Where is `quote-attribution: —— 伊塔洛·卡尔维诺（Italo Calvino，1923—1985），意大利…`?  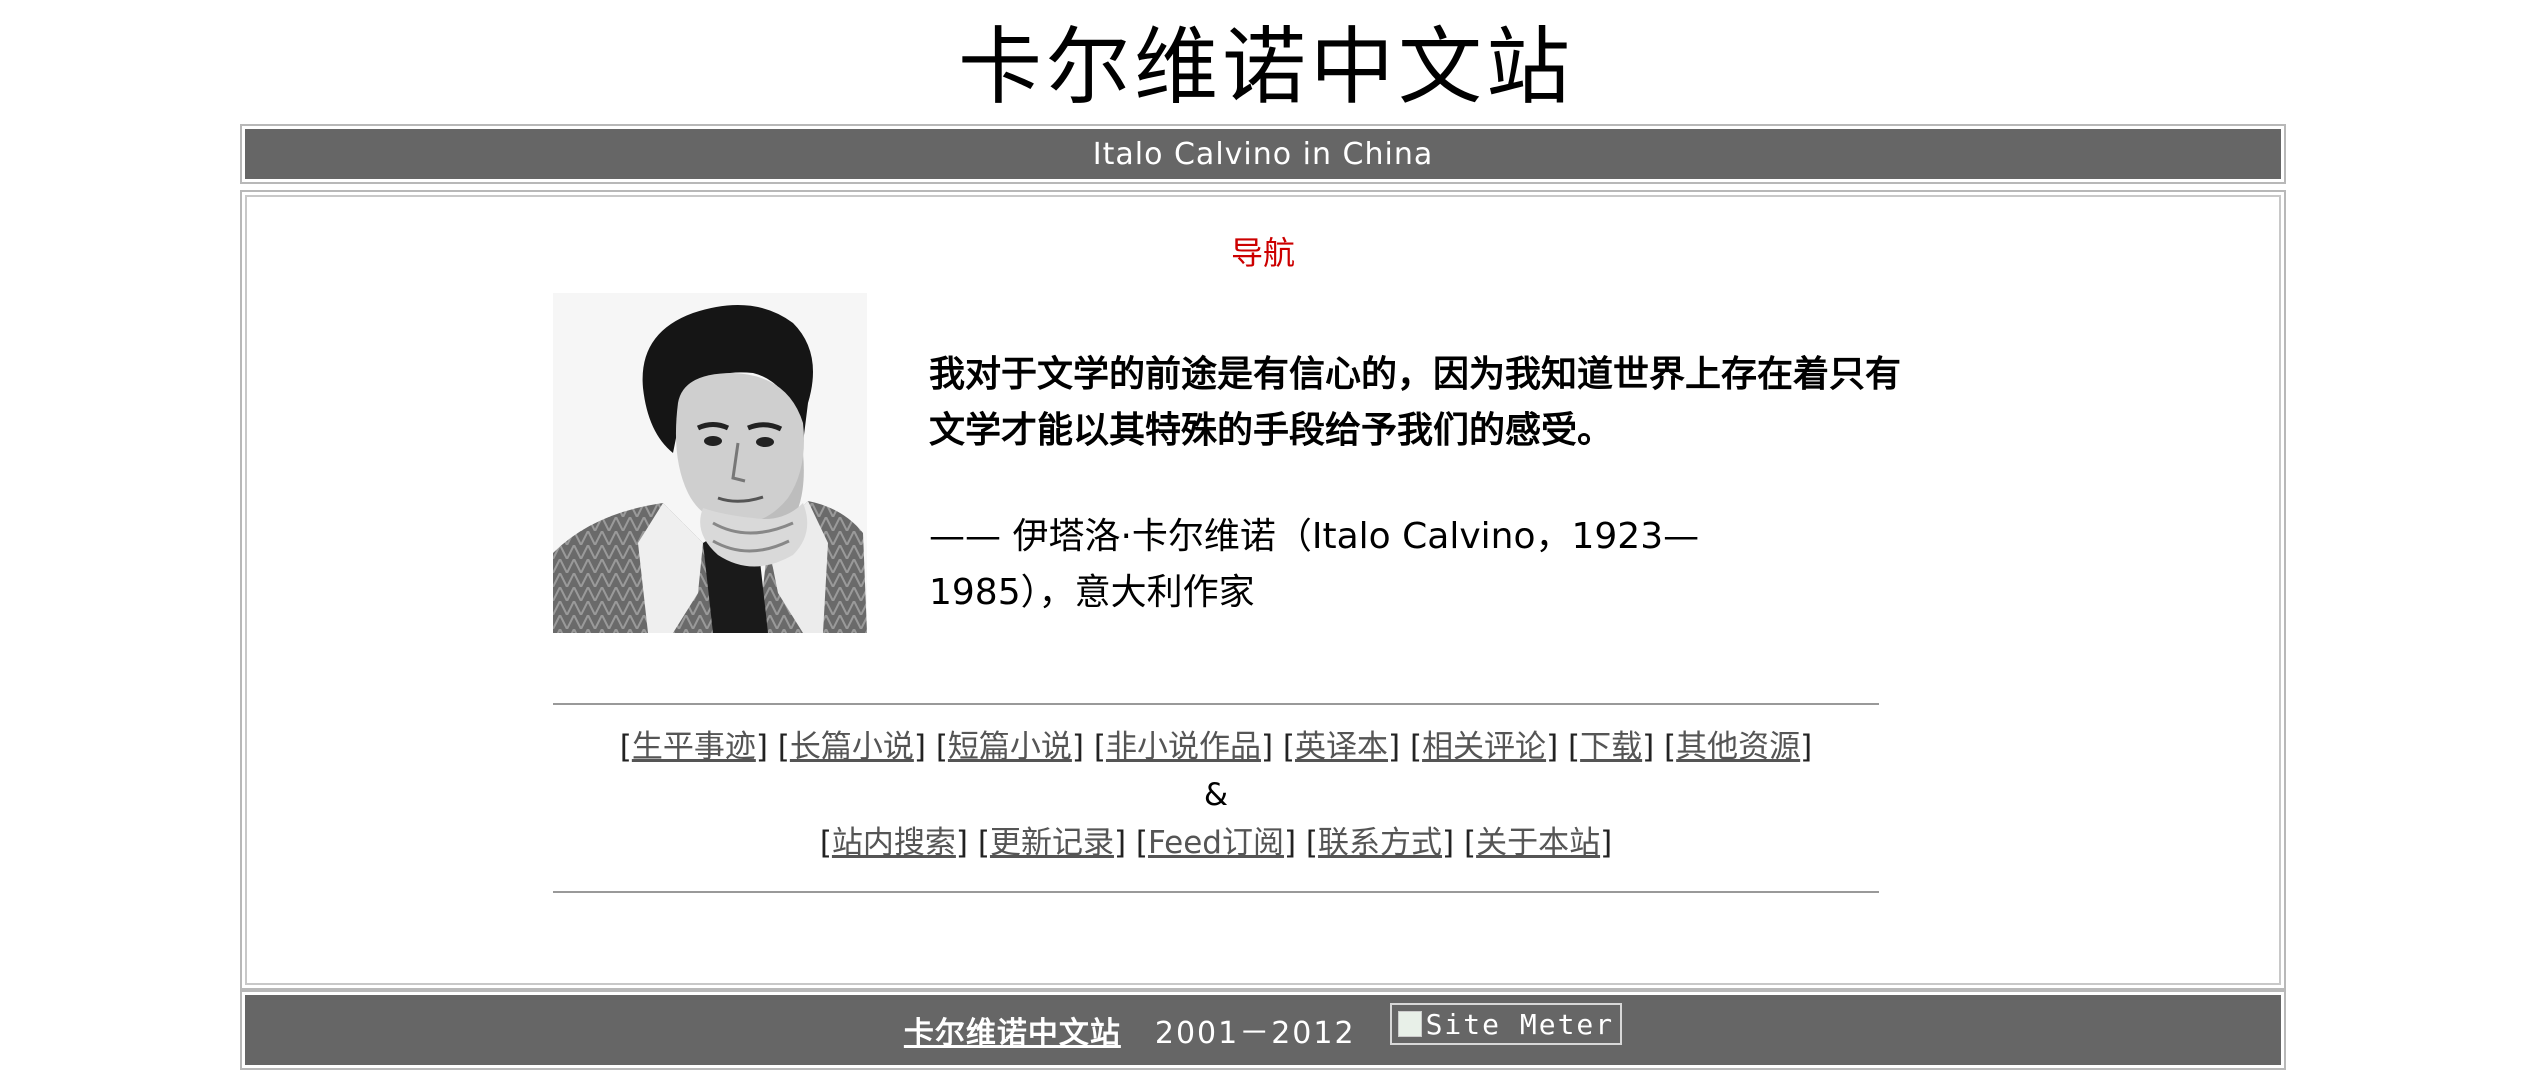
quote-attribution: —— 伊塔洛·卡尔维诺（Italo Calvino，1923—1985），意大利… is located at coordinates (1314, 564).